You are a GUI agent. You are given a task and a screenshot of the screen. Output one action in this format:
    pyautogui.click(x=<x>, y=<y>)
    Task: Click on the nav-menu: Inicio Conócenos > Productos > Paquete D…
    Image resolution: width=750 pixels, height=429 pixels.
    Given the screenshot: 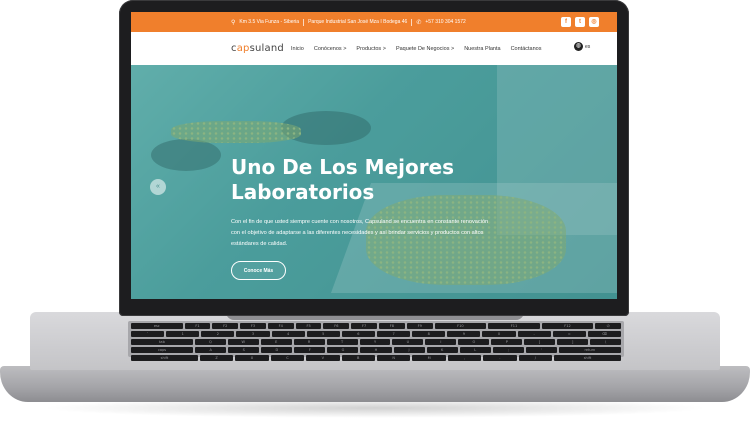 What is the action you would take?
    pyautogui.click(x=416, y=48)
    